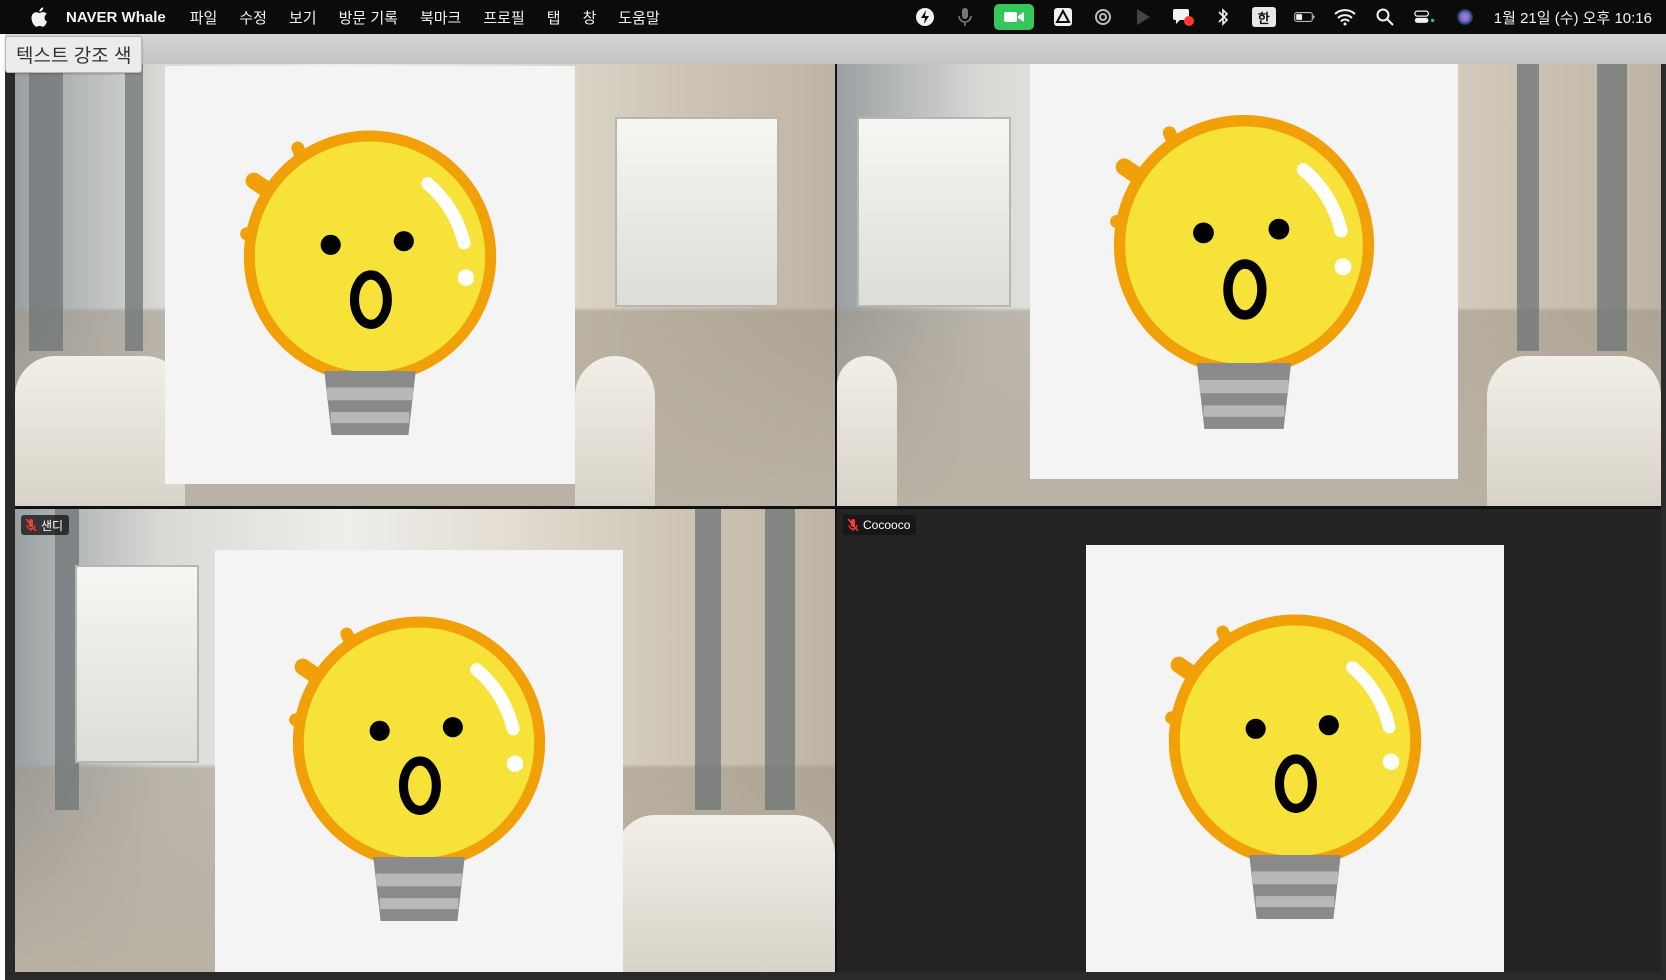  What do you see at coordinates (440, 17) in the screenshot?
I see `menu-bookmarks: 북마크` at bounding box center [440, 17].